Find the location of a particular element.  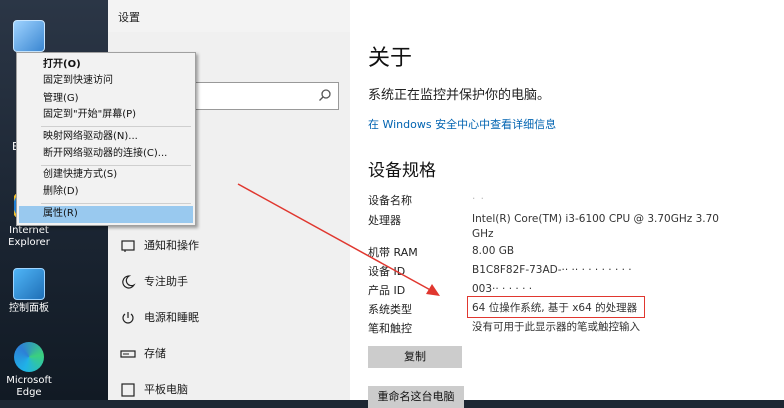

search-icon is located at coordinates (325, 95).